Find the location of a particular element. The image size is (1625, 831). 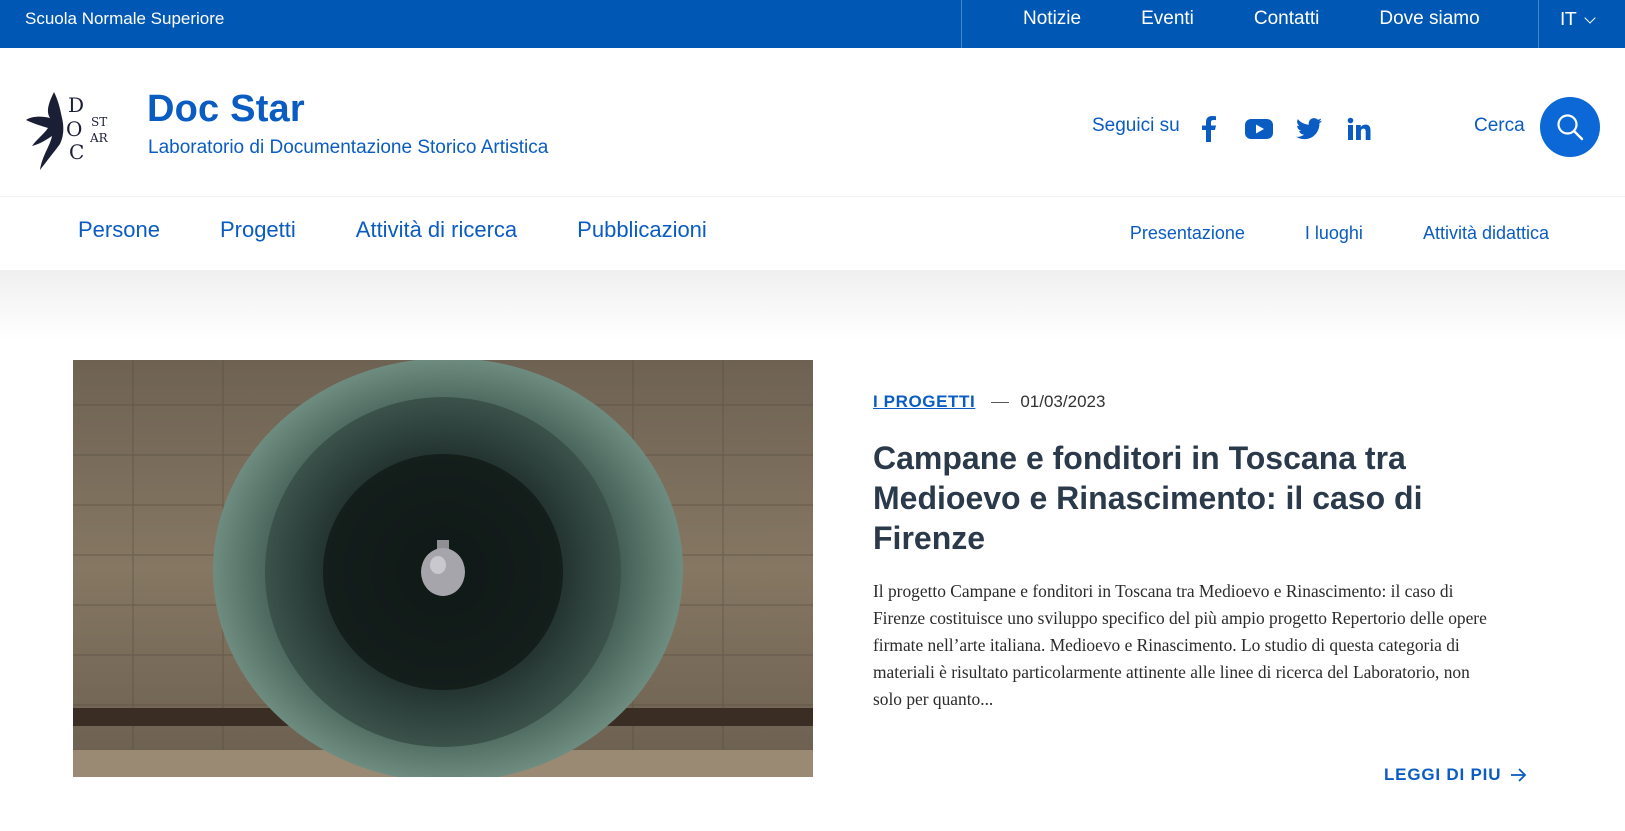

search-label: Cerca is located at coordinates (1499, 126).